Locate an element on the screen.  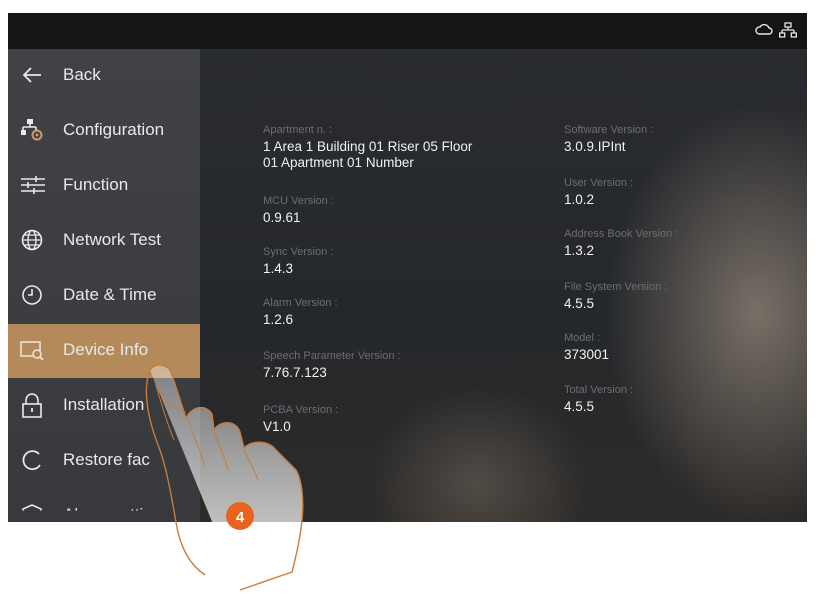
configuration-icon is located at coordinates (32, 130).